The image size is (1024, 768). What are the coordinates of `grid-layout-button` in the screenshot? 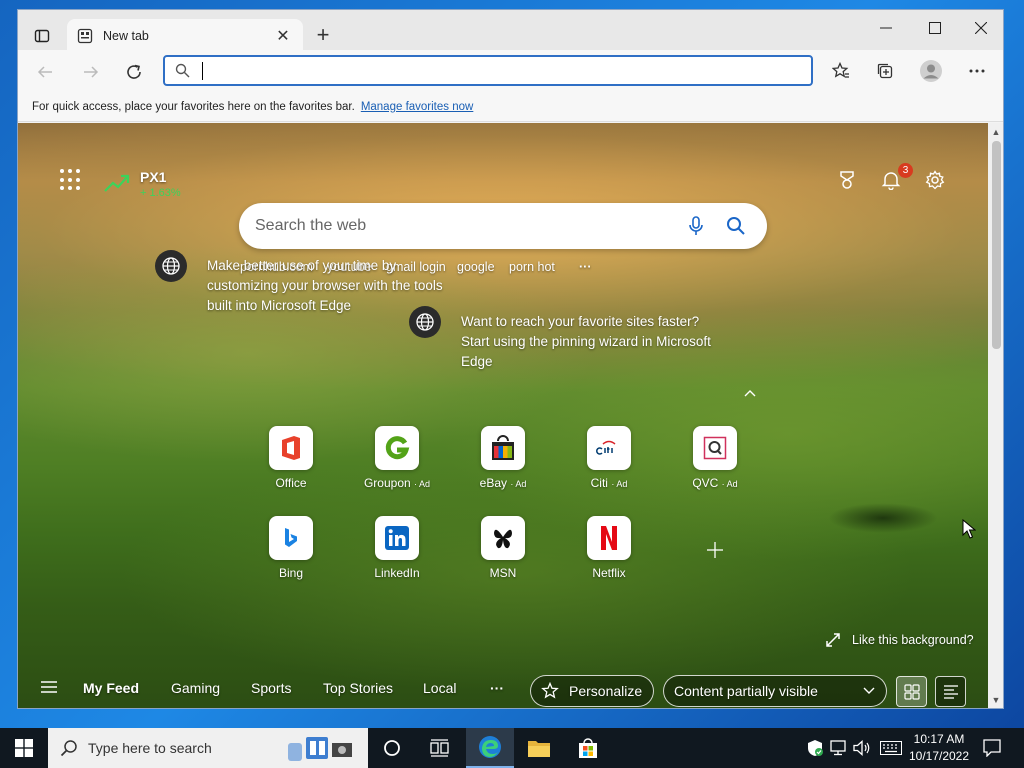 It's located at (911, 691).